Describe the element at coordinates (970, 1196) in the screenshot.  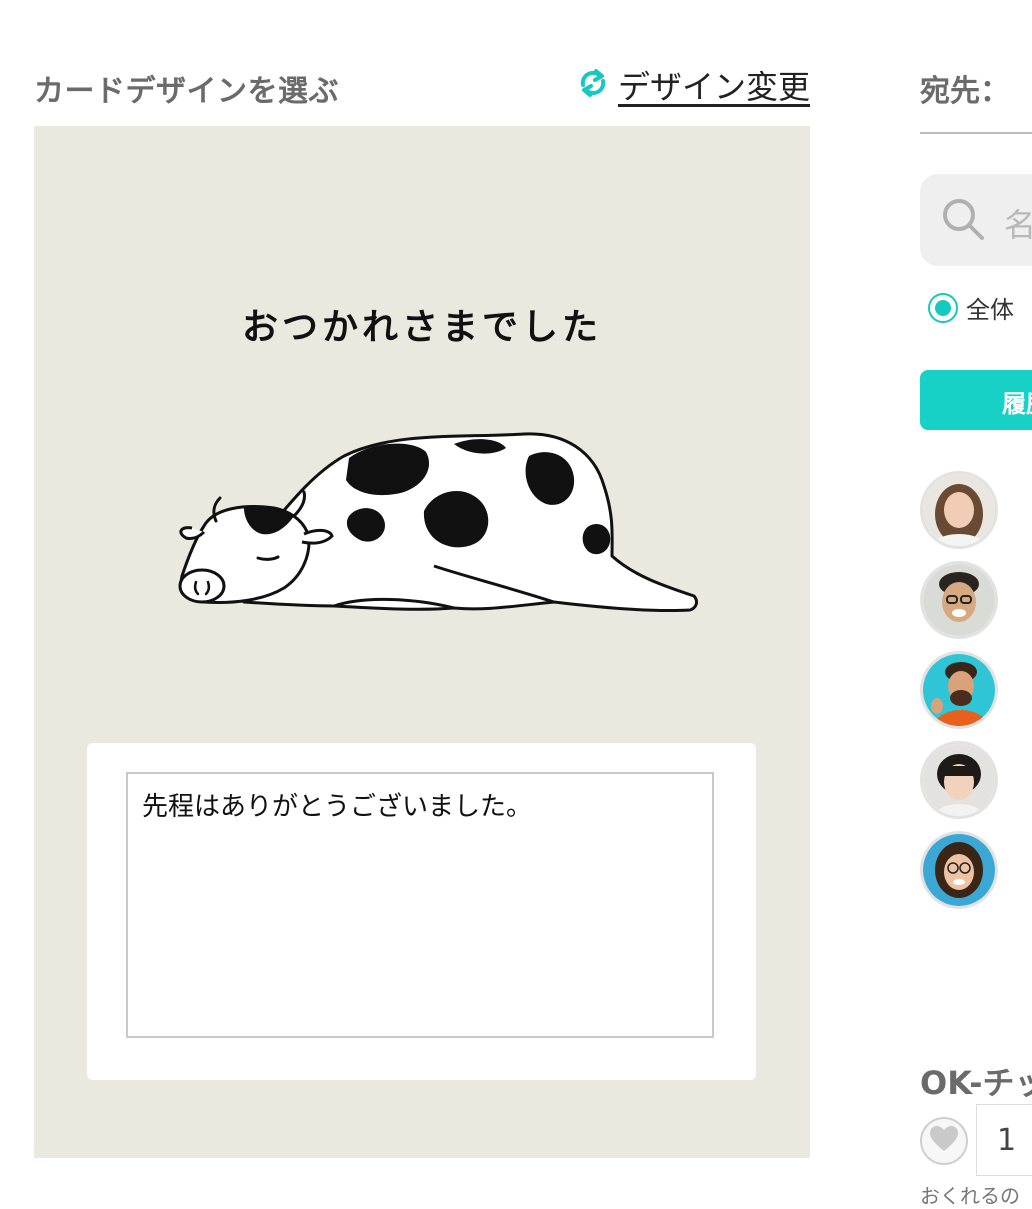
I see `footer-note: おくれるの` at that location.